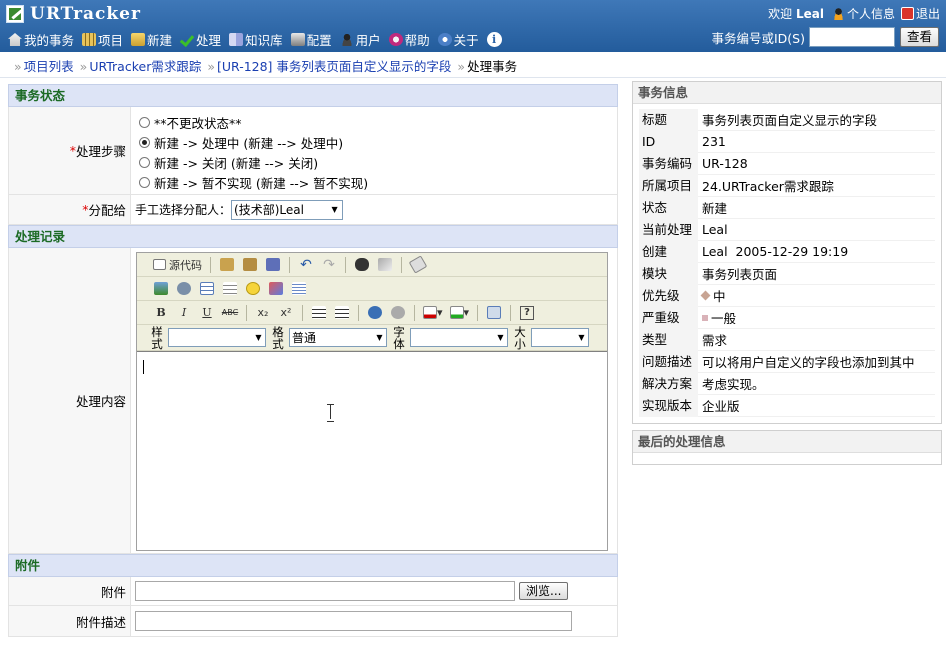  Describe the element at coordinates (253, 122) in the screenshot. I see `step-option-no-change: **不更改状态**` at that location.